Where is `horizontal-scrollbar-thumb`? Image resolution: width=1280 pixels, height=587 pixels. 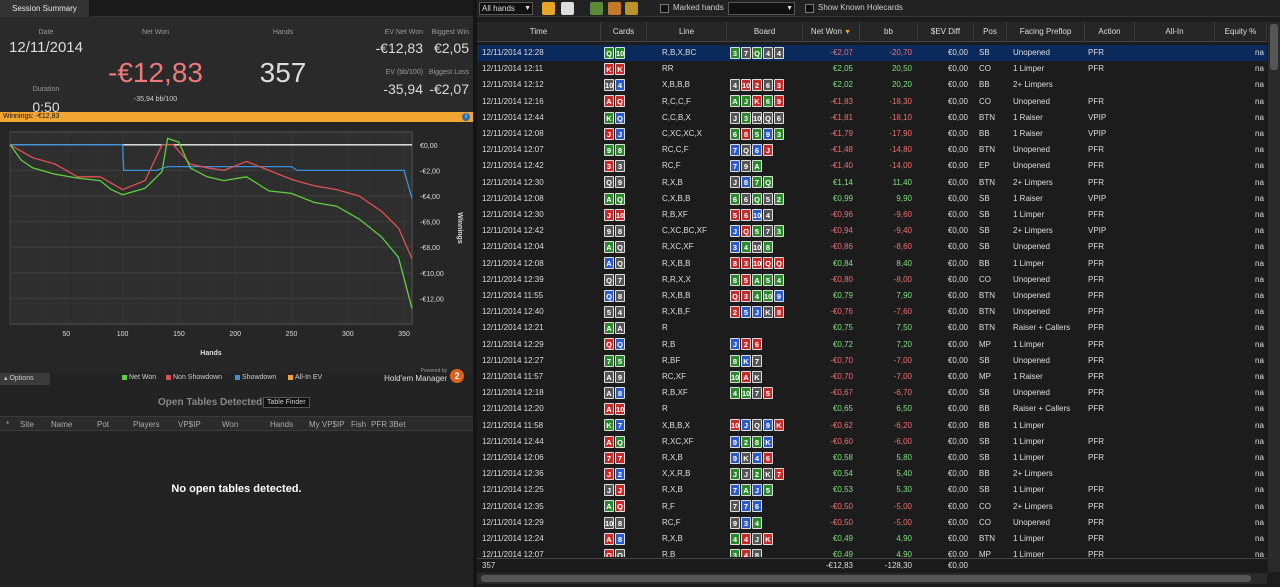
horizontal-scrollbar-thumb is located at coordinates (866, 578).